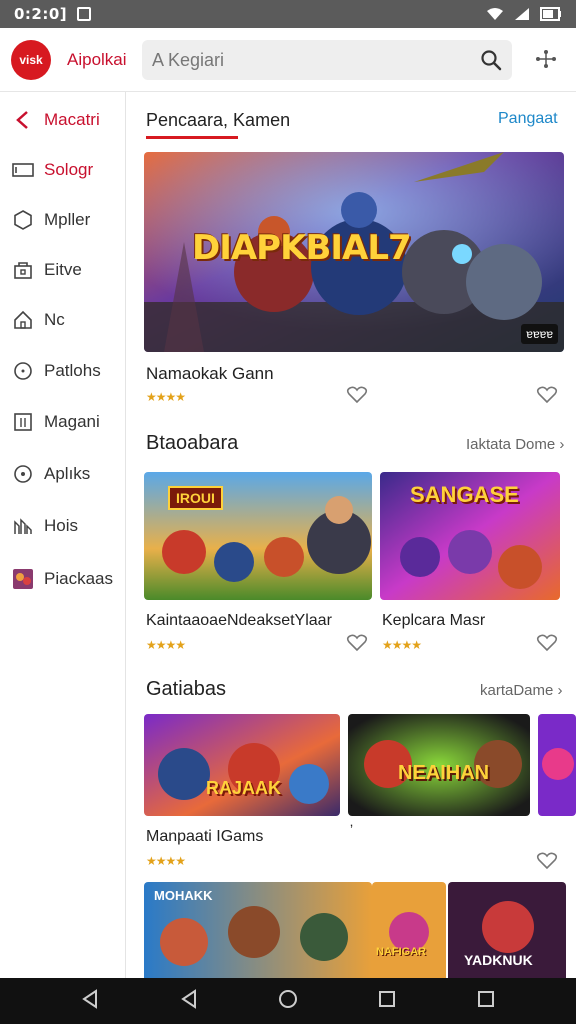 Image resolution: width=576 pixels, height=1024 pixels. I want to click on game-card-title: KaintaaoaeNdeaksetYlaar, so click(239, 621).